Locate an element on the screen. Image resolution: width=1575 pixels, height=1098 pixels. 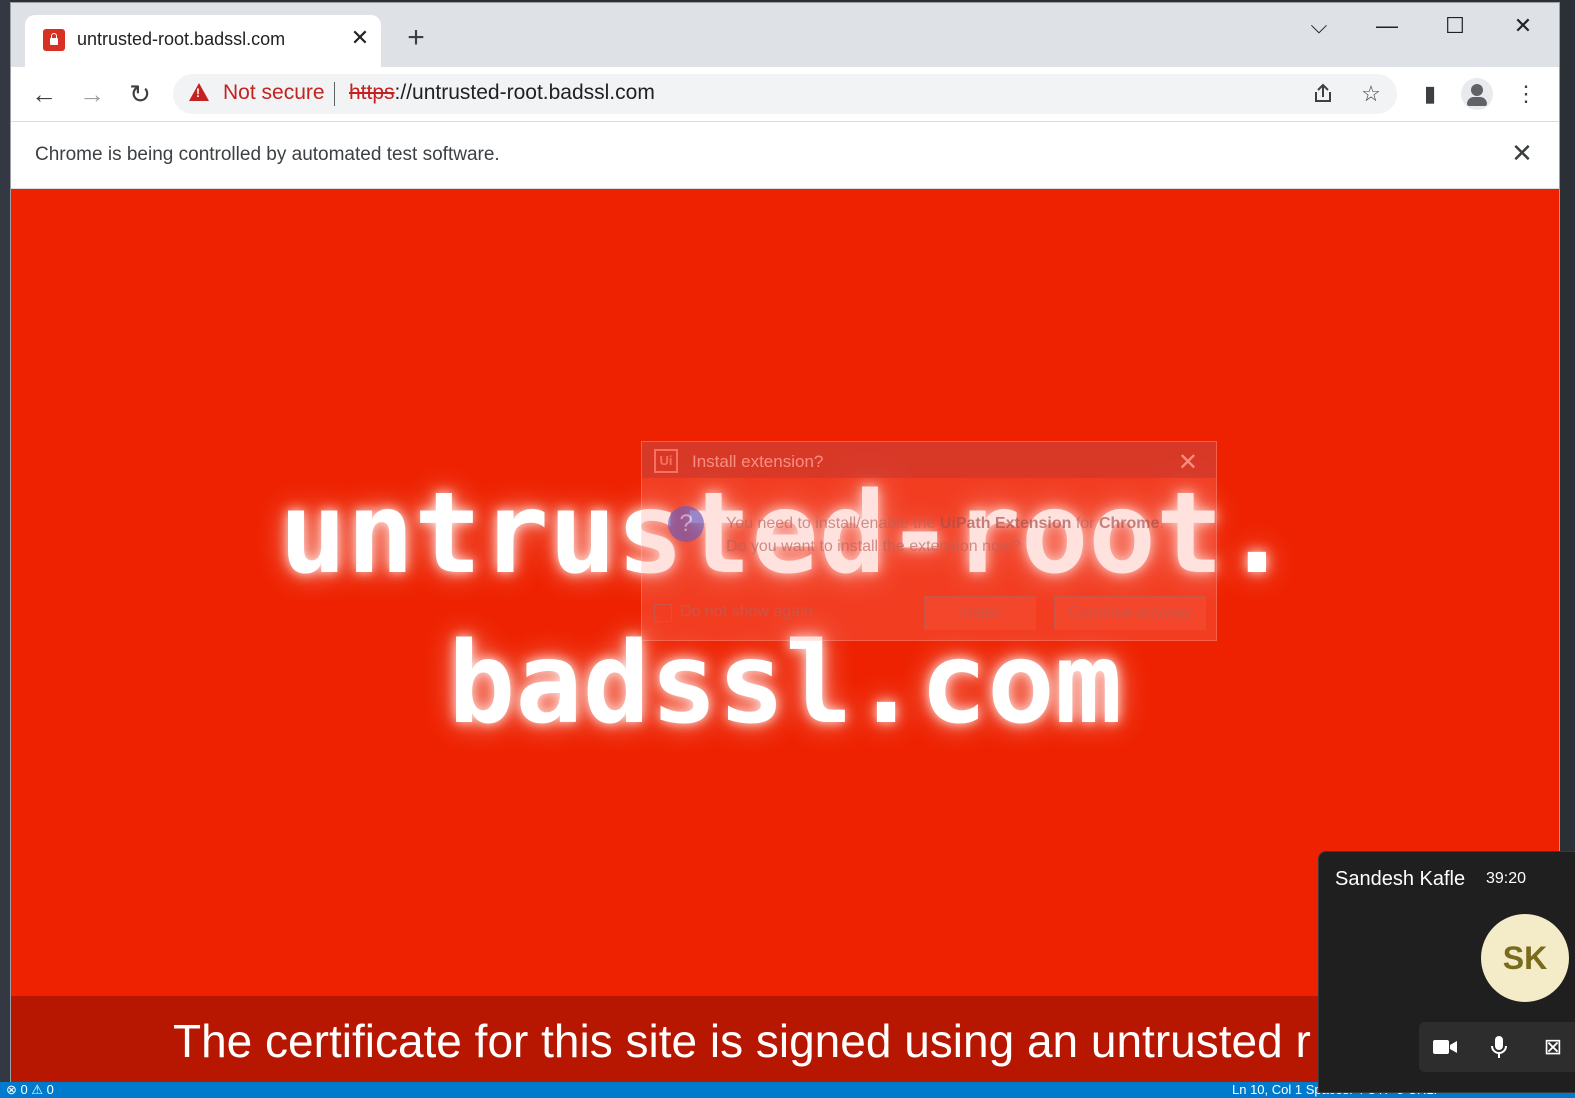
meeting-overlay: Sandesh Kafle 39:20 SK ⊠ is located at coordinates (1446, 972).